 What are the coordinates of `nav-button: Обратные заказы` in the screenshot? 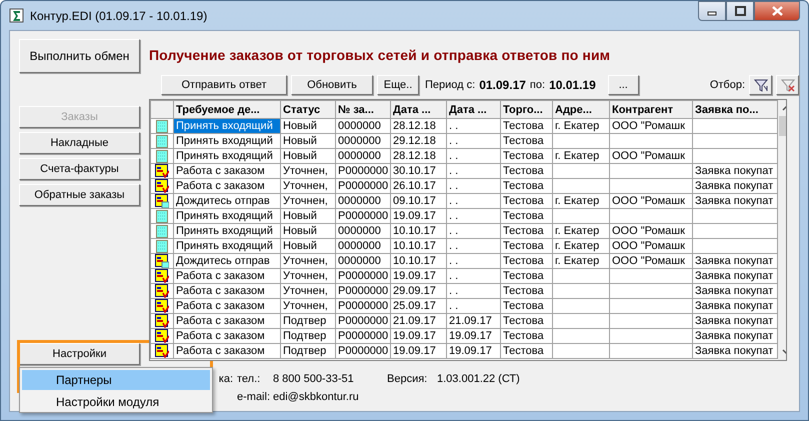 It's located at (79, 195).